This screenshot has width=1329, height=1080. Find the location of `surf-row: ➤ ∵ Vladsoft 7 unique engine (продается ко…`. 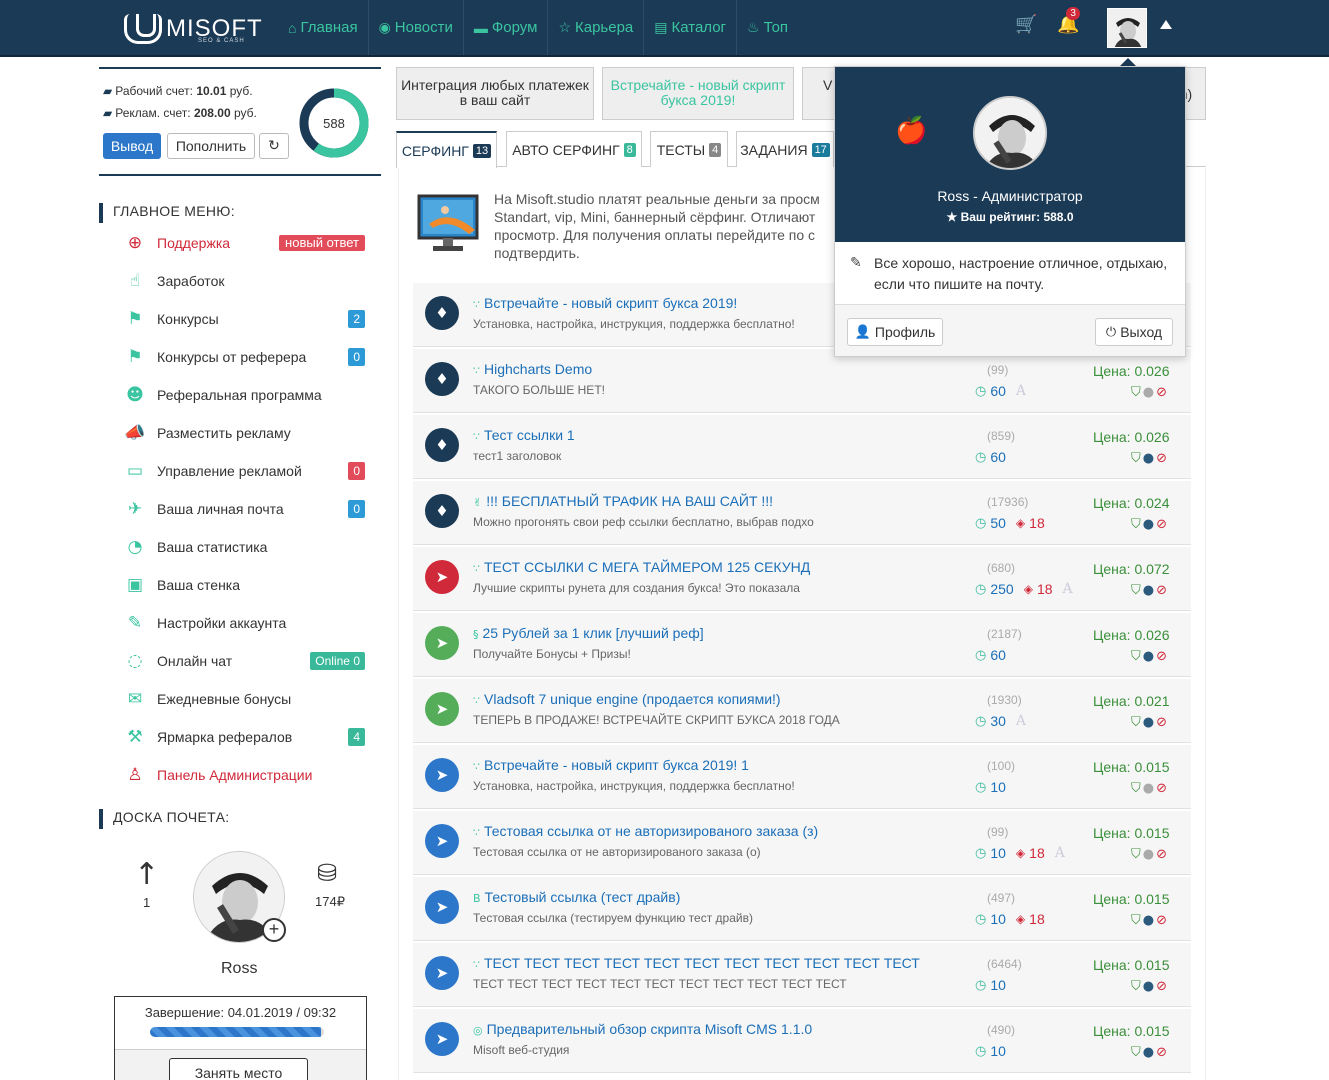

surf-row: ➤ ∵ Vladsoft 7 unique engine (продается ко… is located at coordinates (802, 711).